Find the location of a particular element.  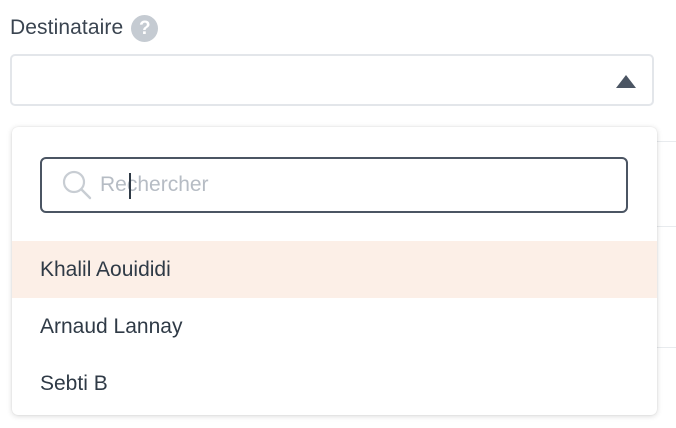

text-cursor is located at coordinates (130, 186).